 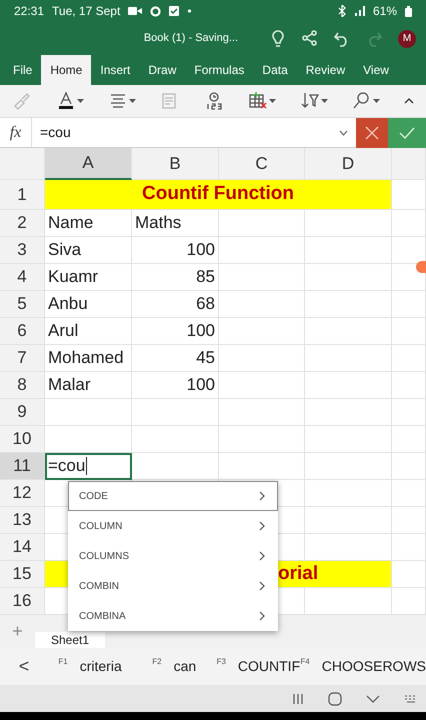 What do you see at coordinates (376, 70) in the screenshot?
I see `ribbon-tab: View` at bounding box center [376, 70].